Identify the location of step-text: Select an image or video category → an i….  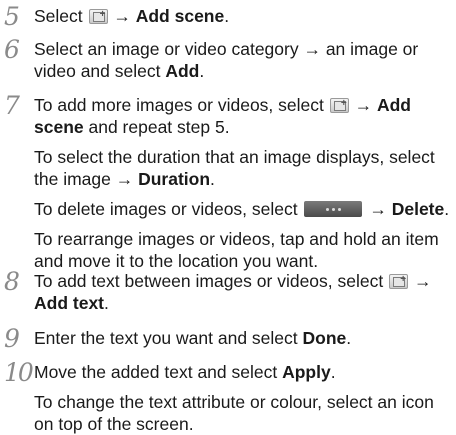
(245, 60).